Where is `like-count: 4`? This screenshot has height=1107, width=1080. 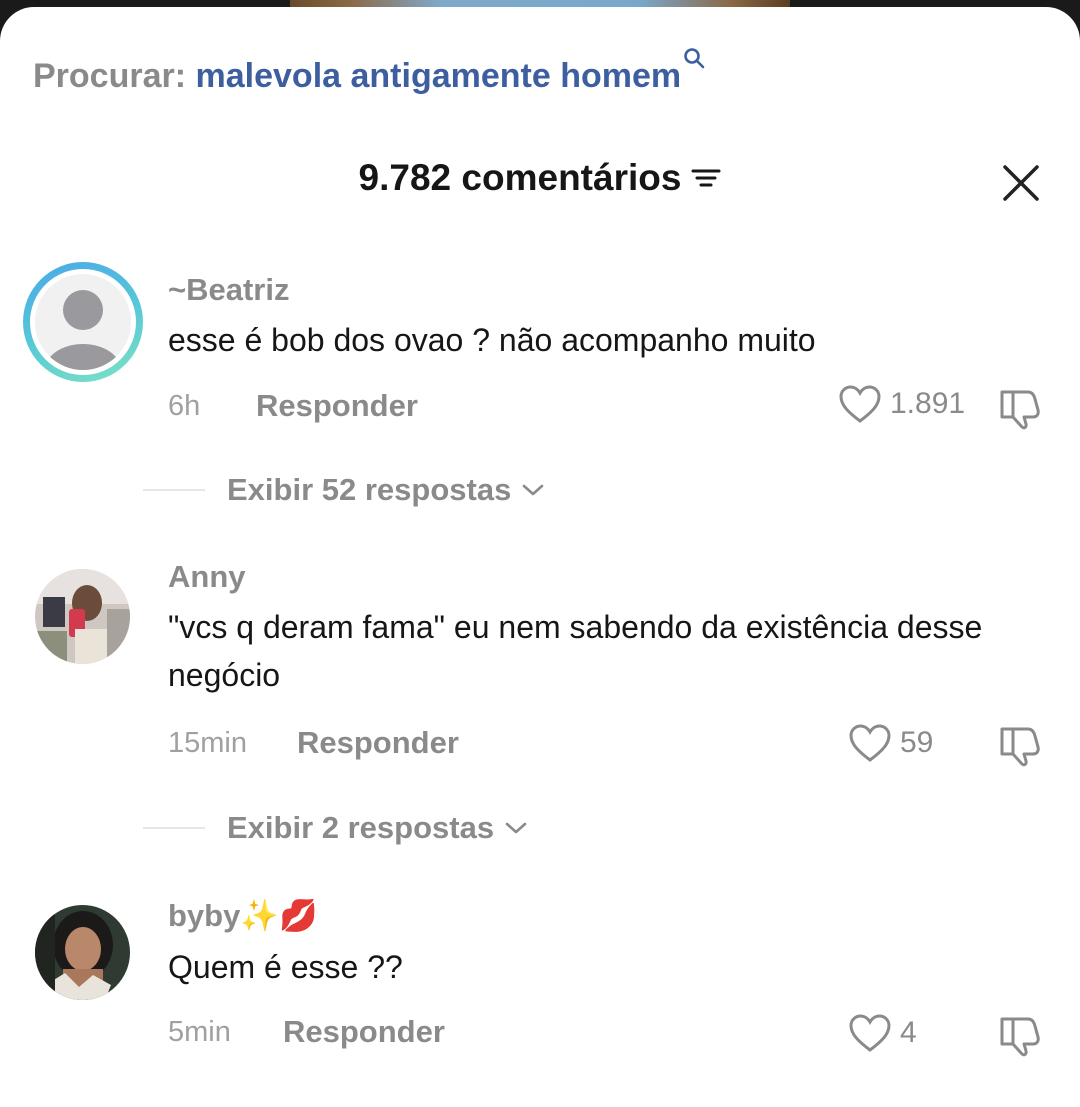 like-count: 4 is located at coordinates (908, 1032).